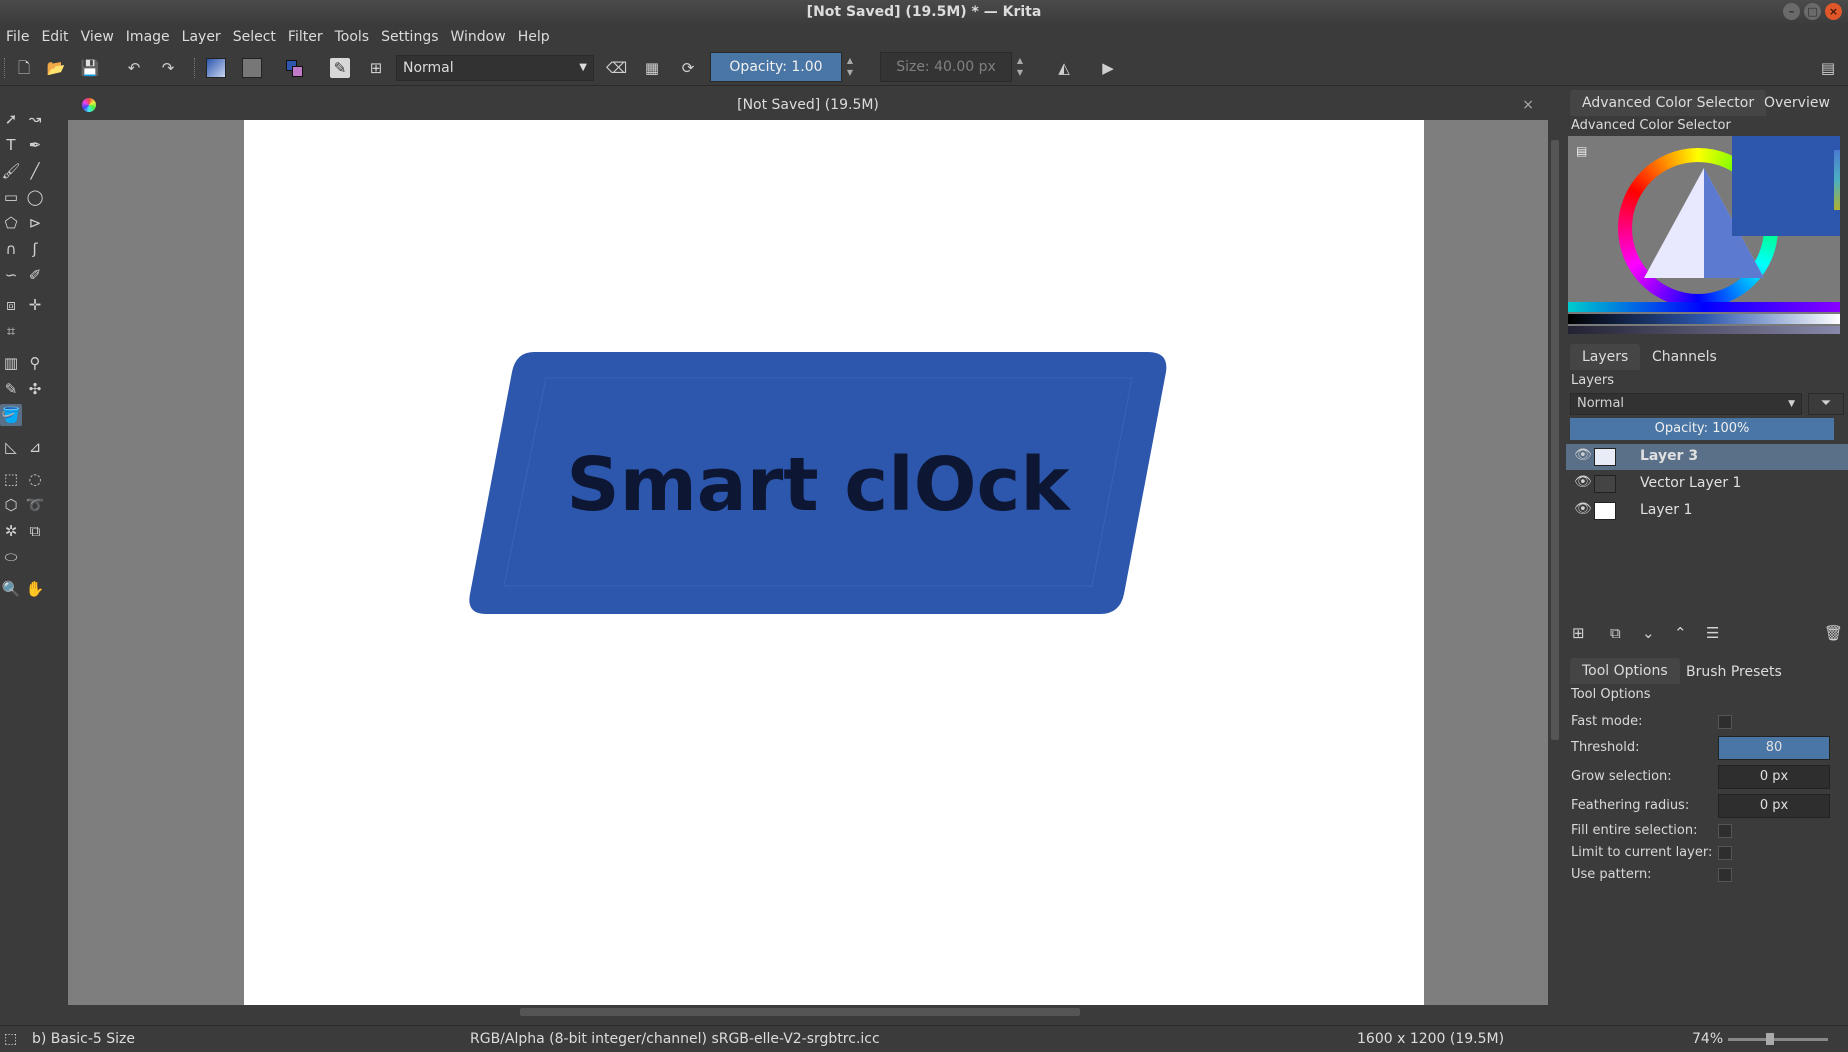  Describe the element at coordinates (11, 363) in the screenshot. I see `gradient-tool-icon: ▥` at that location.